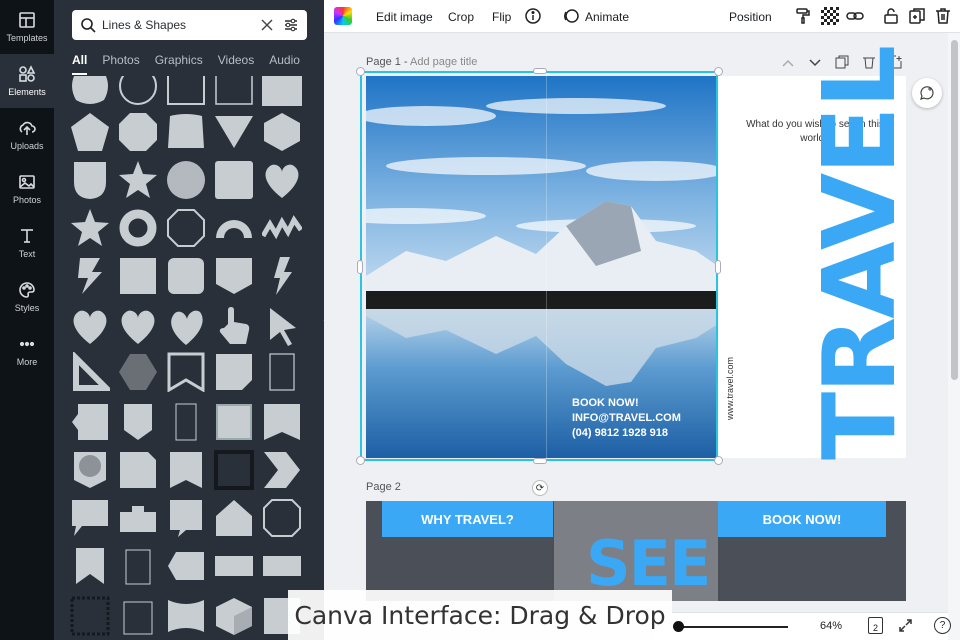 The width and height of the screenshot is (960, 640). I want to click on color-picker-icon, so click(343, 16).